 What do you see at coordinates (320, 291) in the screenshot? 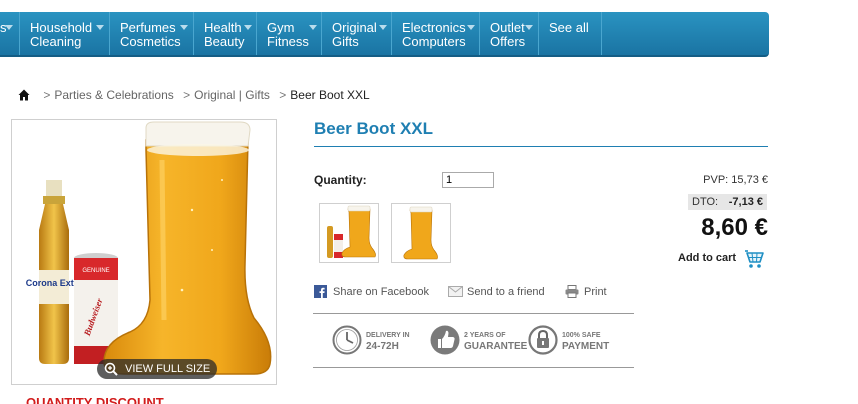
I see `facebook-icon` at bounding box center [320, 291].